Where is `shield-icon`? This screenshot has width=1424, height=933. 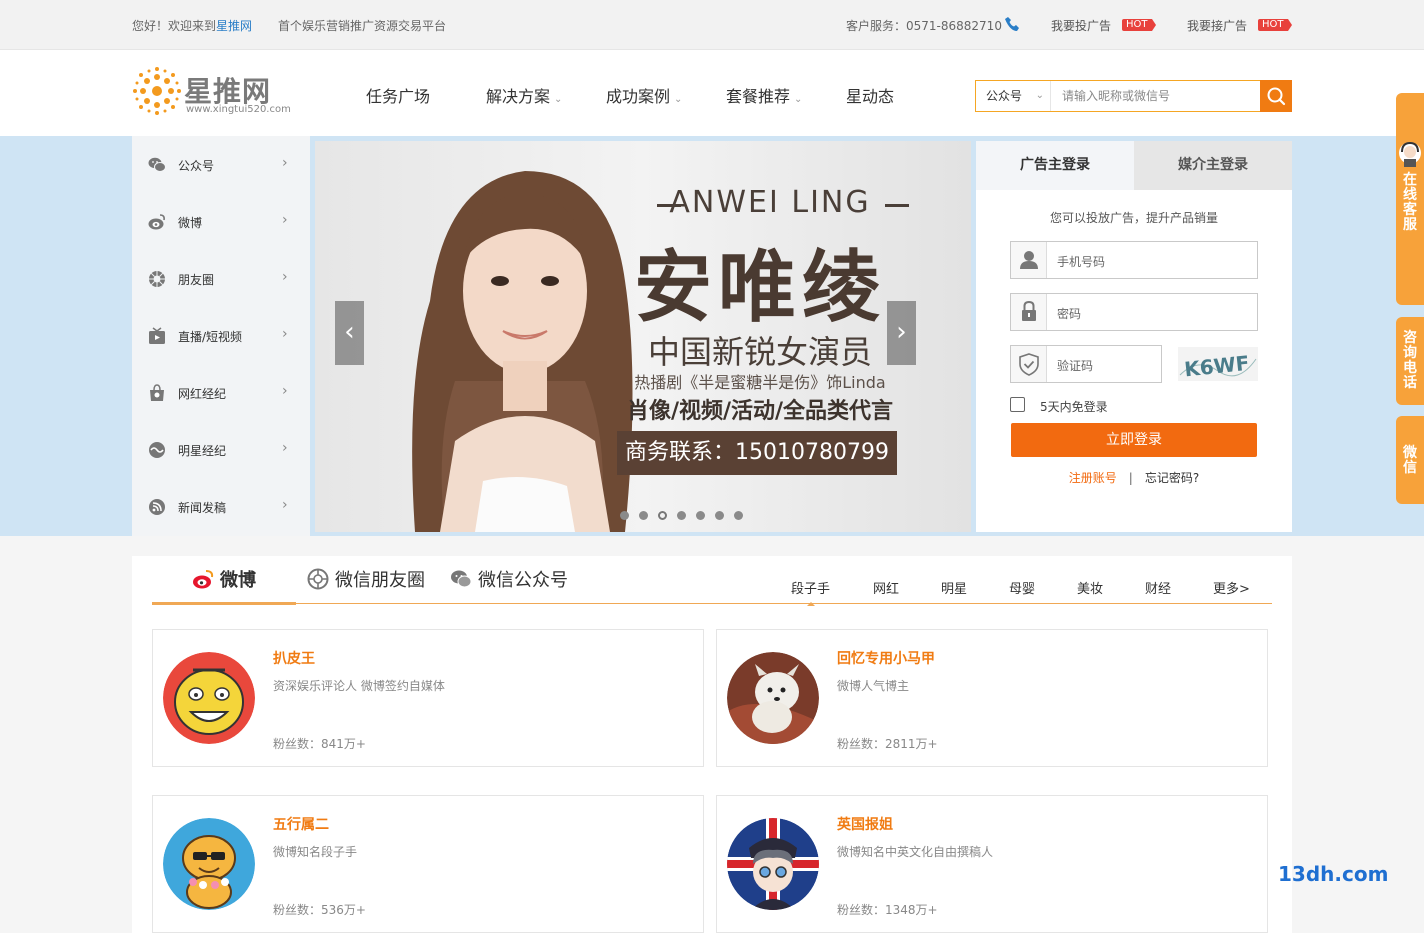
shield-icon is located at coordinates (1029, 364).